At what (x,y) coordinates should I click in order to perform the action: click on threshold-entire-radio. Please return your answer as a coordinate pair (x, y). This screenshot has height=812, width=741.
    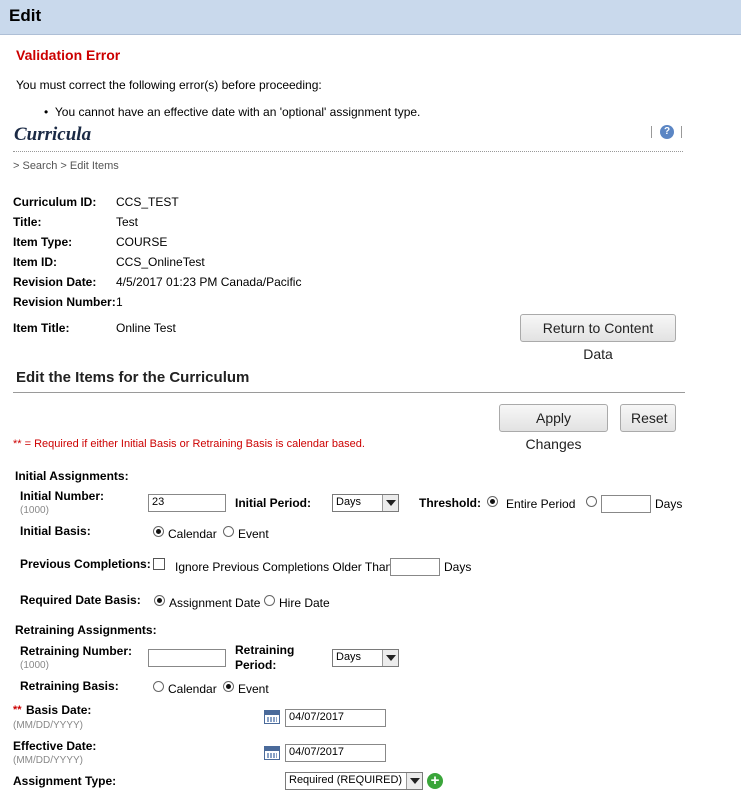
    Looking at the image, I should click on (492, 501).